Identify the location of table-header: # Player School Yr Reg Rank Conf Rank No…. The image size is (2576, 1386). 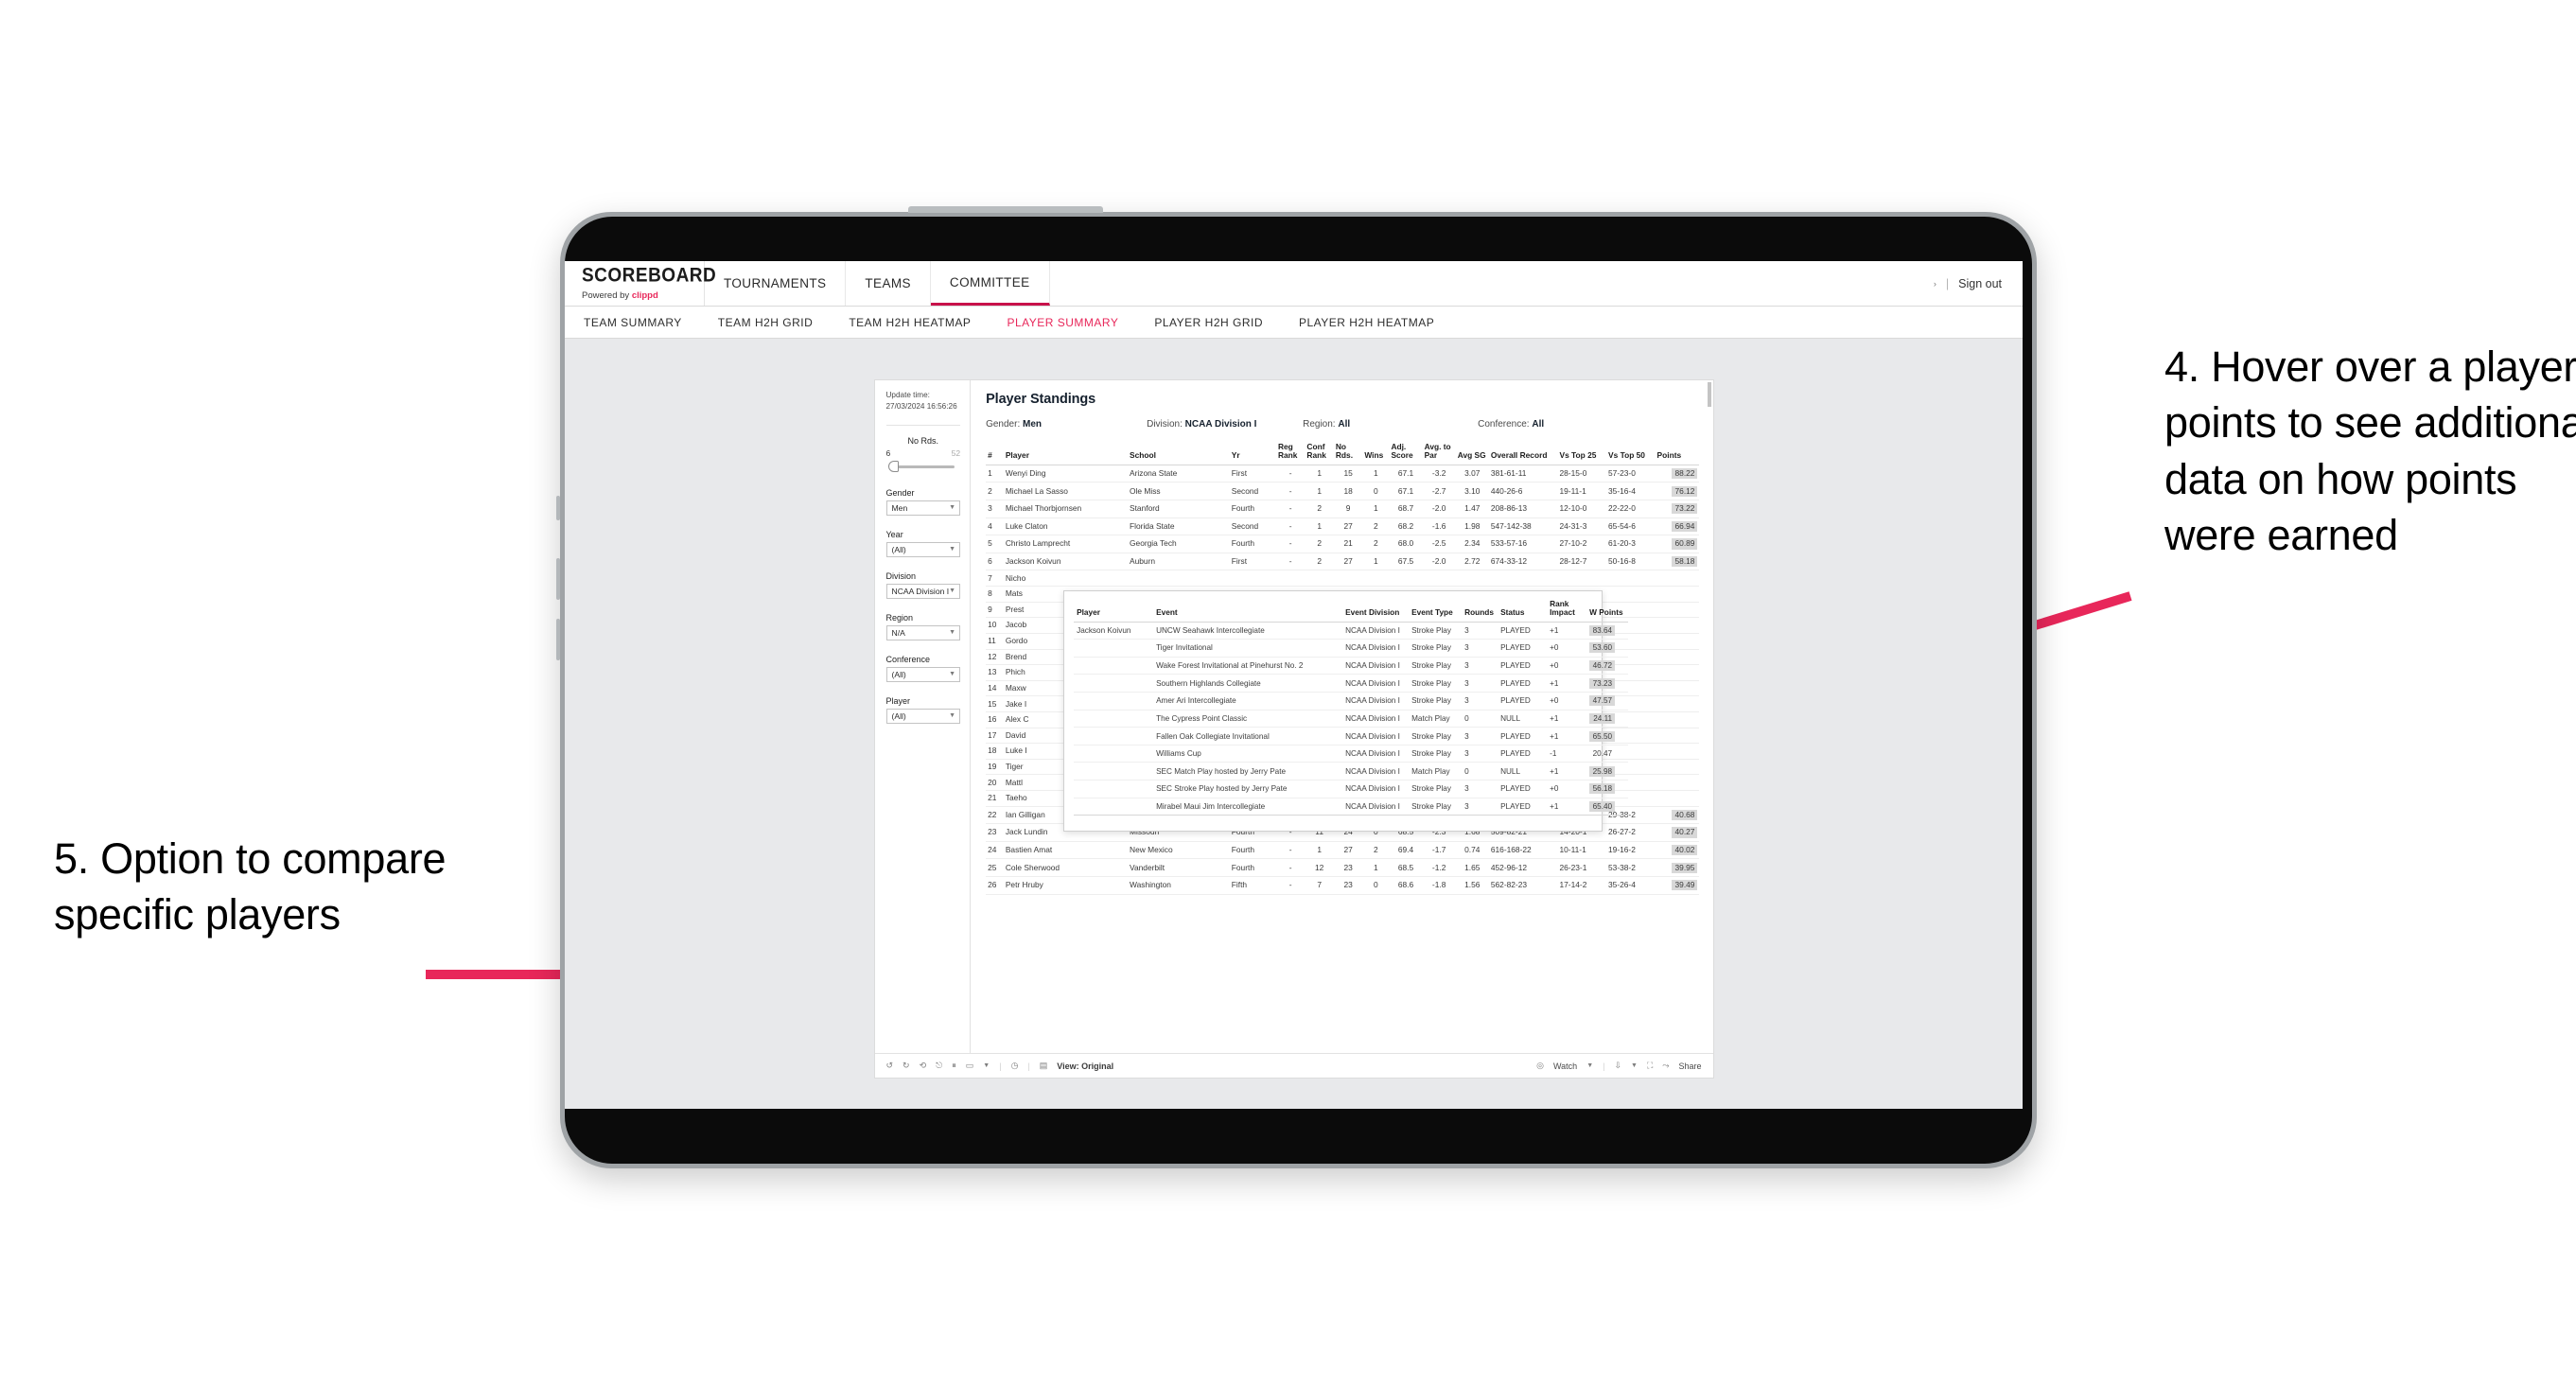
(1343, 453).